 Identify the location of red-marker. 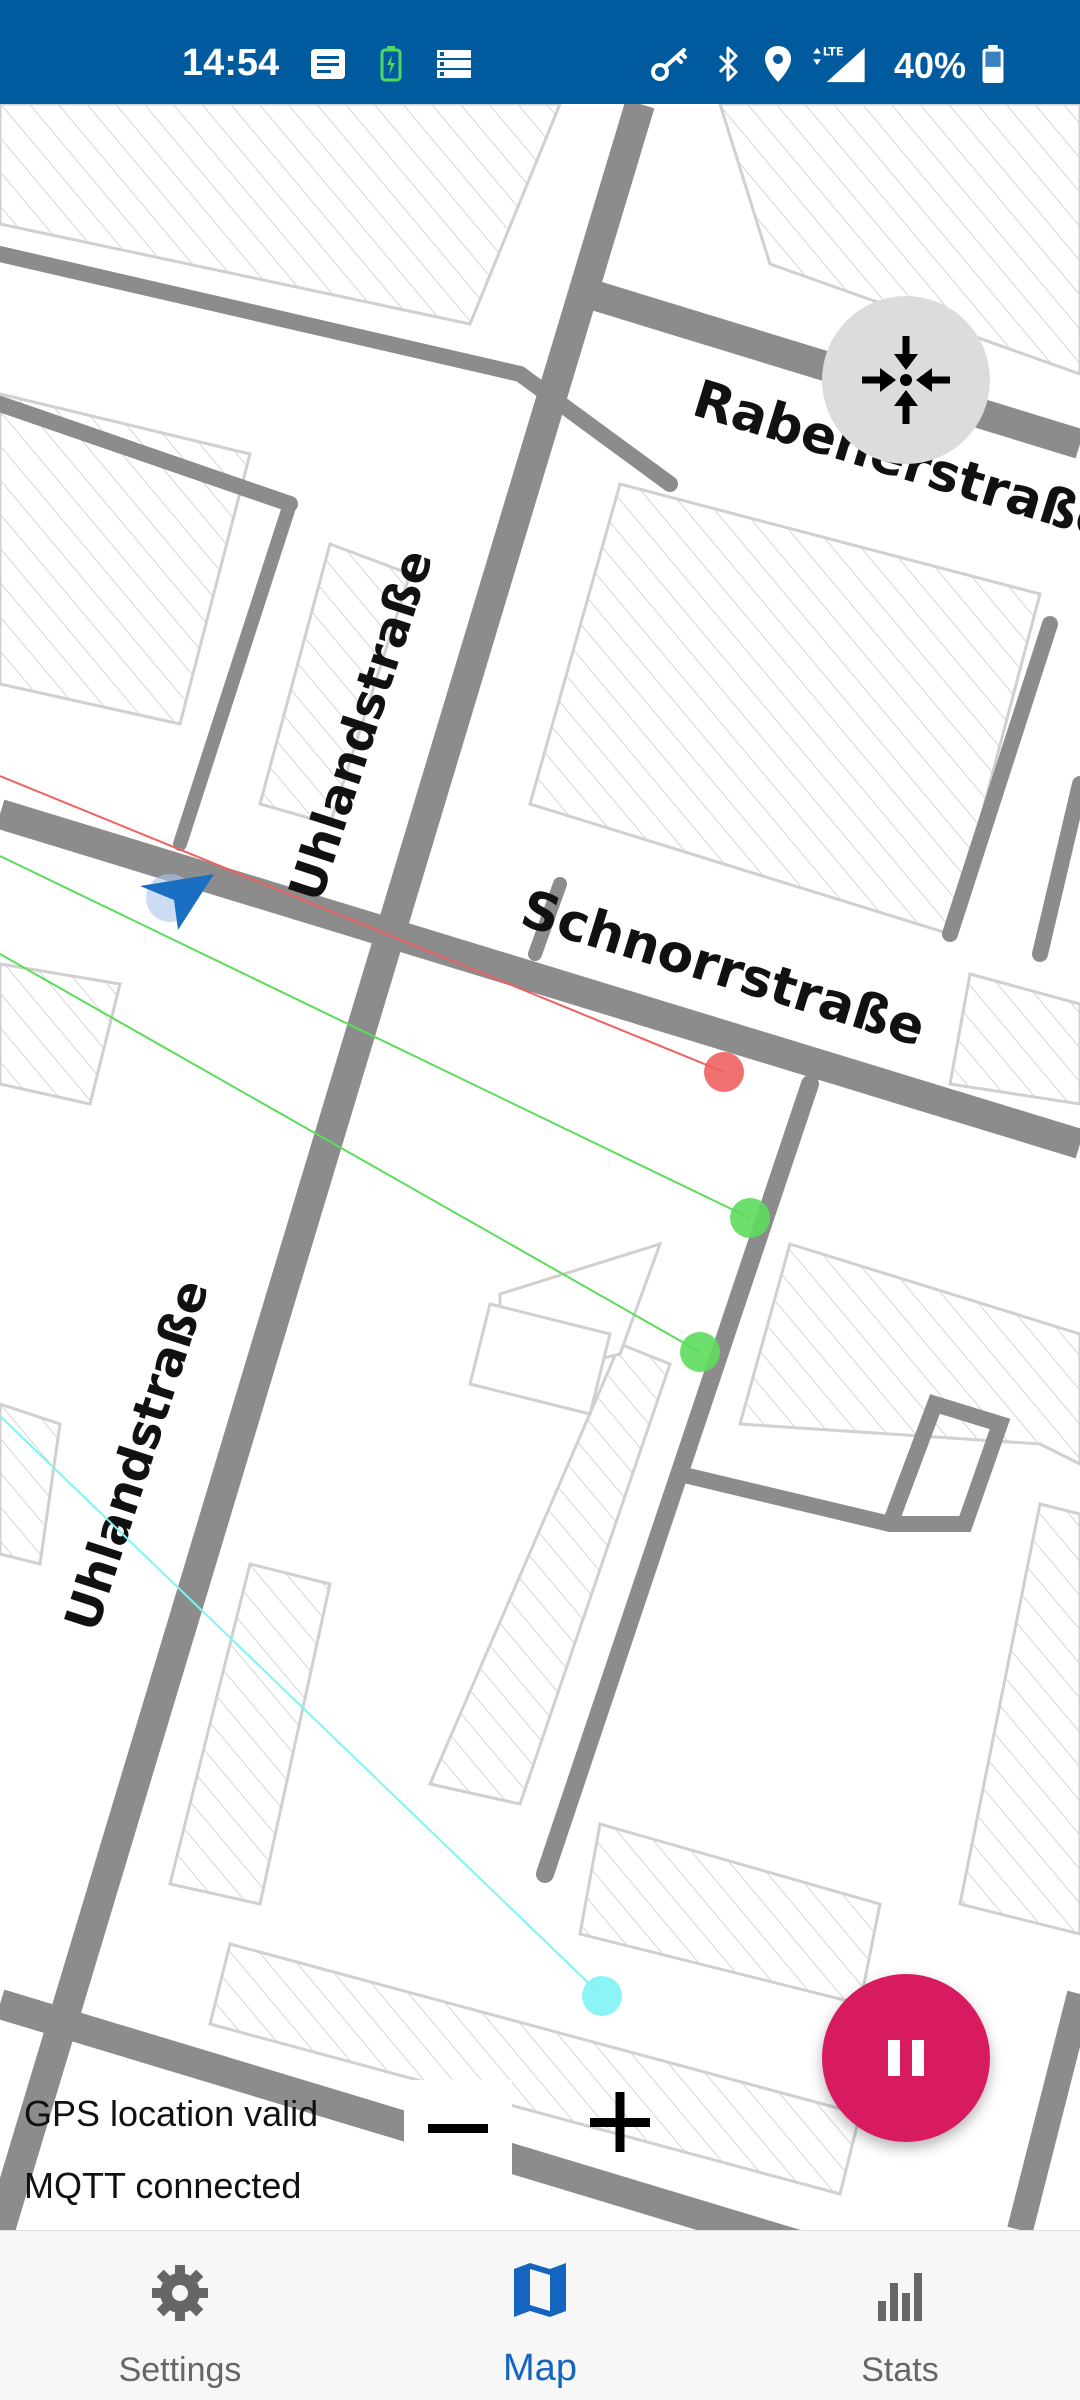
(724, 1072).